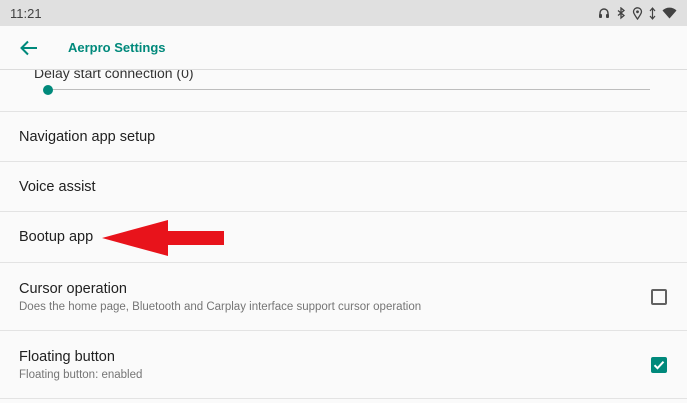  I want to click on delay-start-connection-setting: Delay start connection (0), so click(343, 91).